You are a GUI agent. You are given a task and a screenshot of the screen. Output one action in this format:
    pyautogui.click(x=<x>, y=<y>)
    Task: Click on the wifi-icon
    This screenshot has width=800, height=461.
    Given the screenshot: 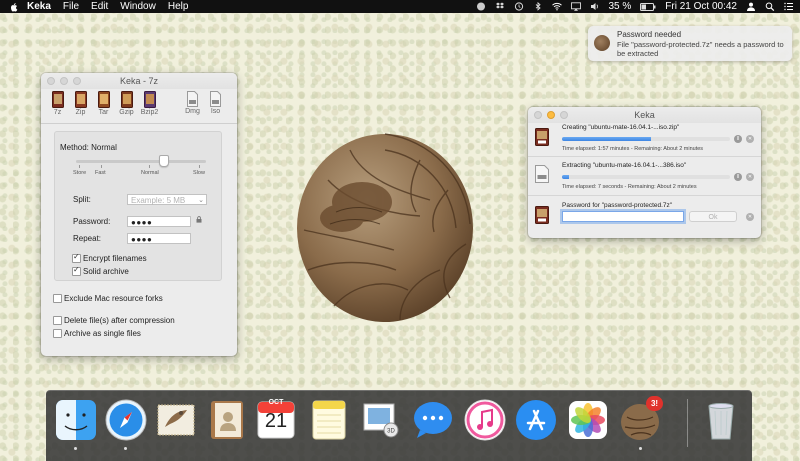 What is the action you would take?
    pyautogui.click(x=556, y=6)
    